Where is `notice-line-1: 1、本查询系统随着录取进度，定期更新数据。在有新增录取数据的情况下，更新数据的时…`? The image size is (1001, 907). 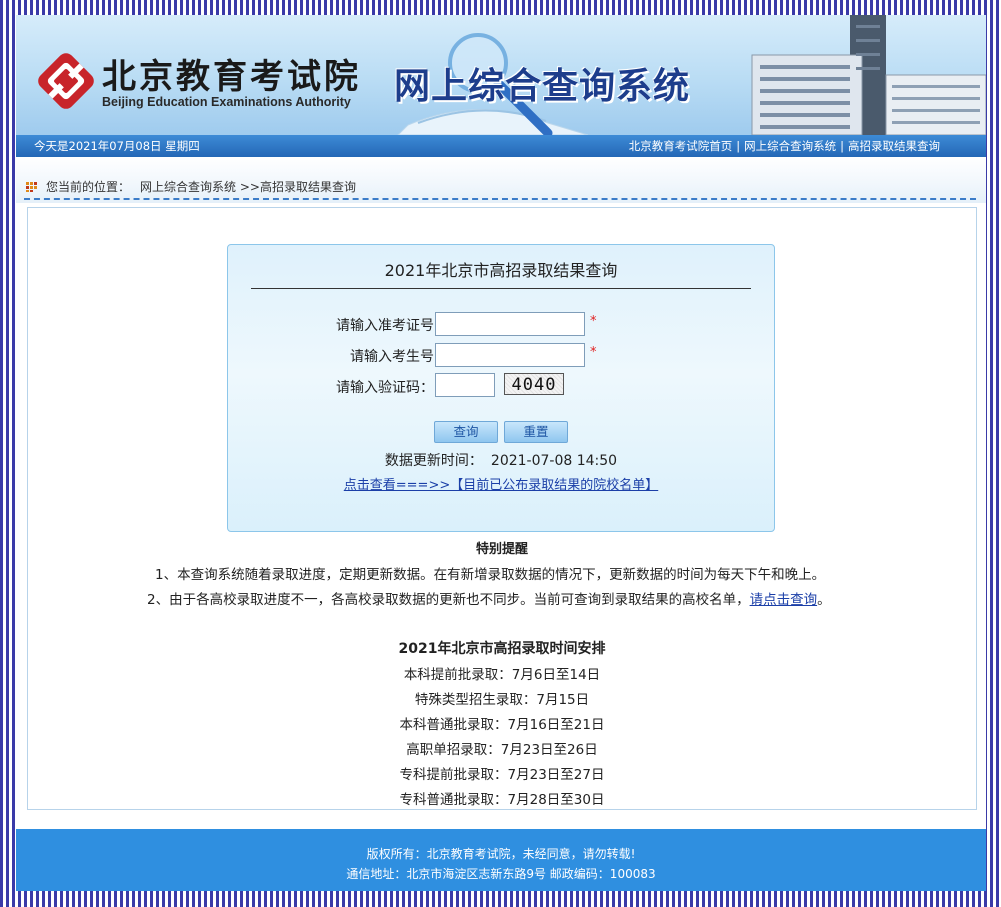
notice-line-1: 1、本查询系统随着录取进度，定期更新数据。在有新增录取数据的情况下，更新数据的时… is located at coordinates (490, 575).